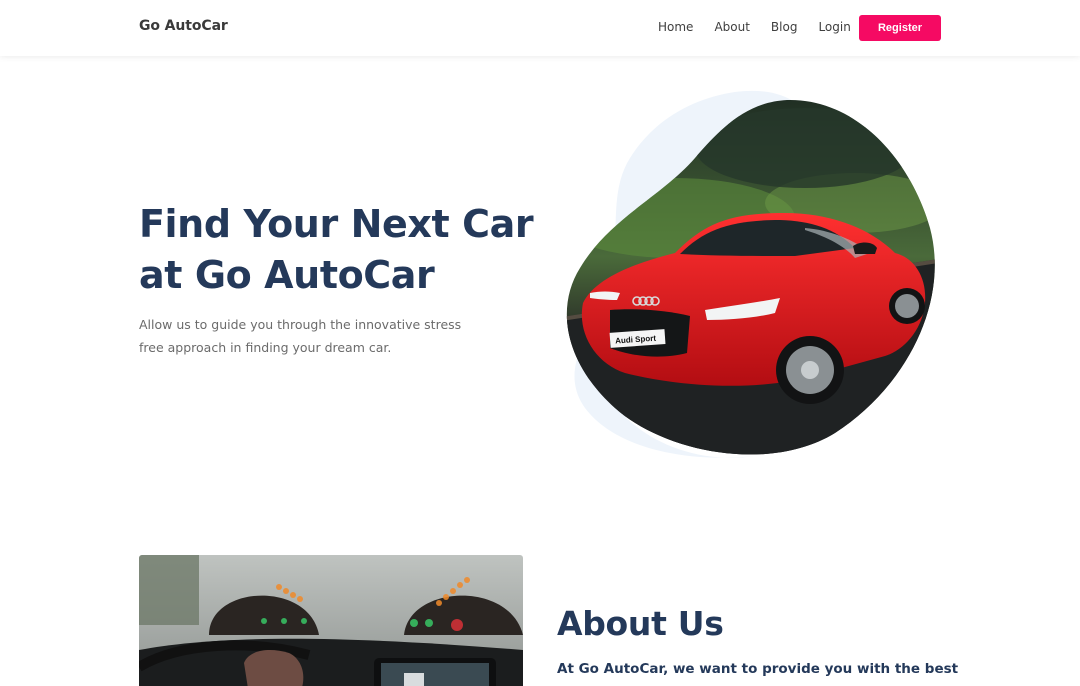  Describe the element at coordinates (349, 250) in the screenshot. I see `hero-title: Find Your Next Car at Go AutoCar` at that location.